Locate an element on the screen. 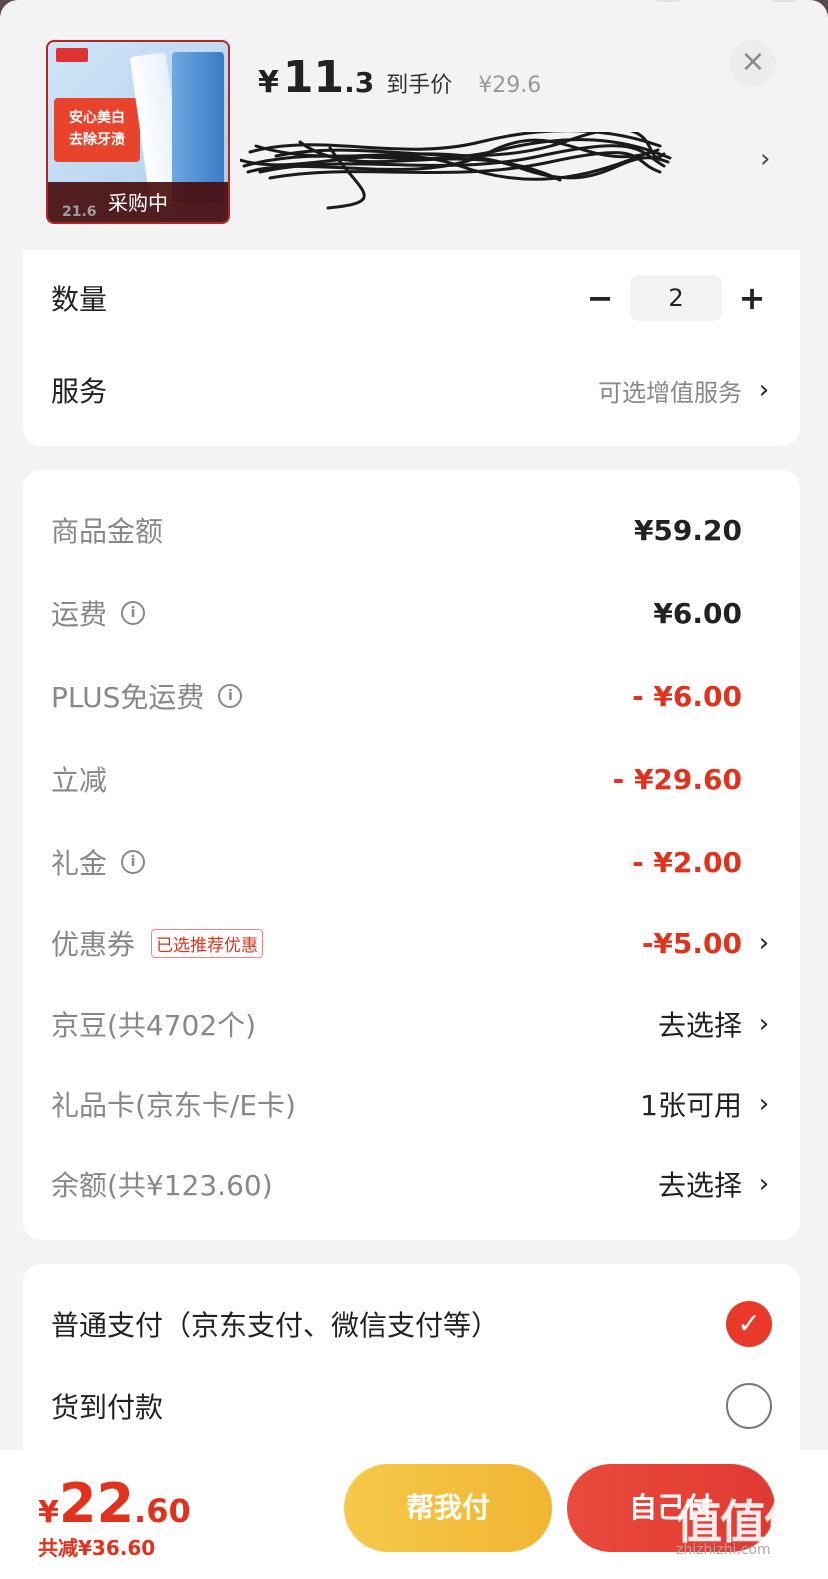 The width and height of the screenshot is (828, 1579). summary-row-jingdou: 京豆(共4702个) 去选择 › is located at coordinates (411, 1024).